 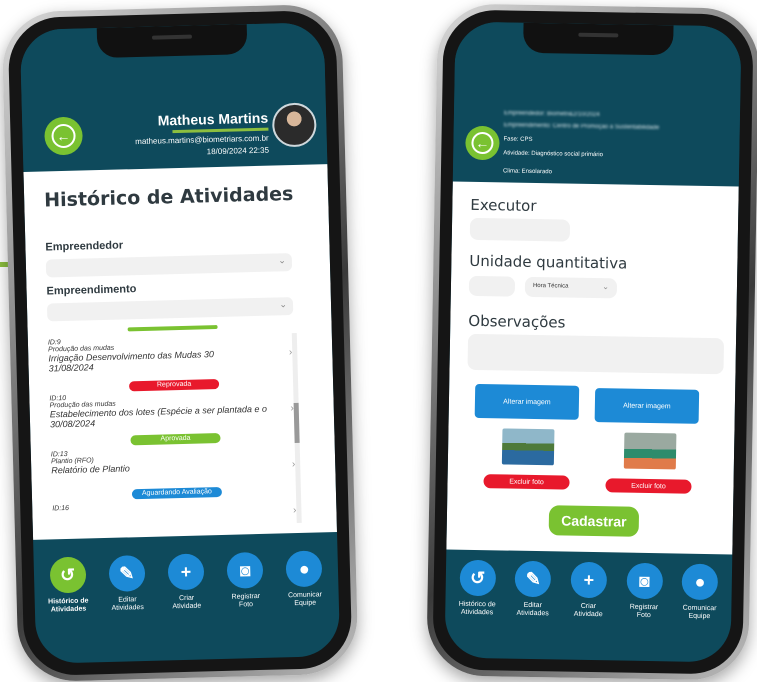 What do you see at coordinates (571, 287) in the screenshot?
I see `unit-select: Hora Técnica ⌄` at bounding box center [571, 287].